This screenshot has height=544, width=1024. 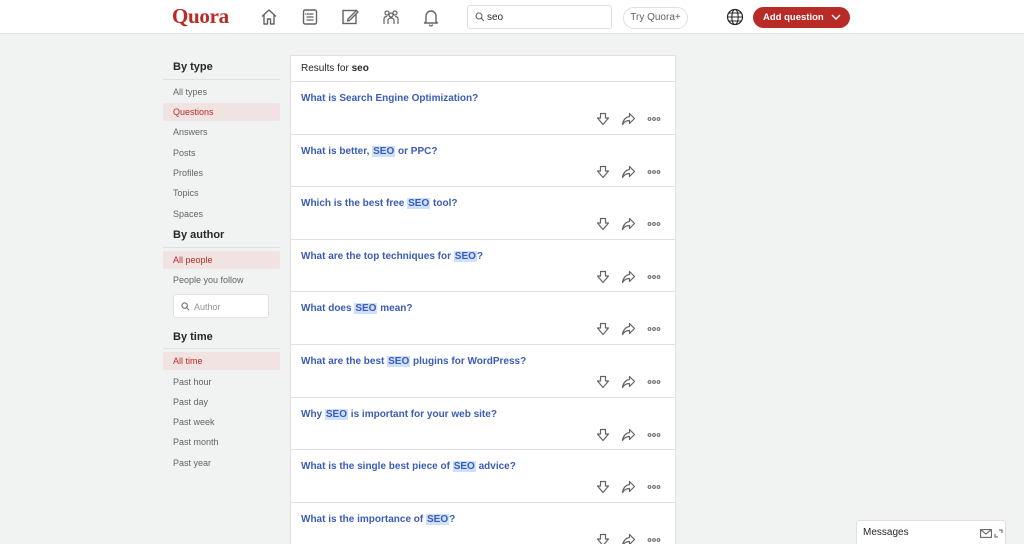 I want to click on messages-label: Messages, so click(x=886, y=532).